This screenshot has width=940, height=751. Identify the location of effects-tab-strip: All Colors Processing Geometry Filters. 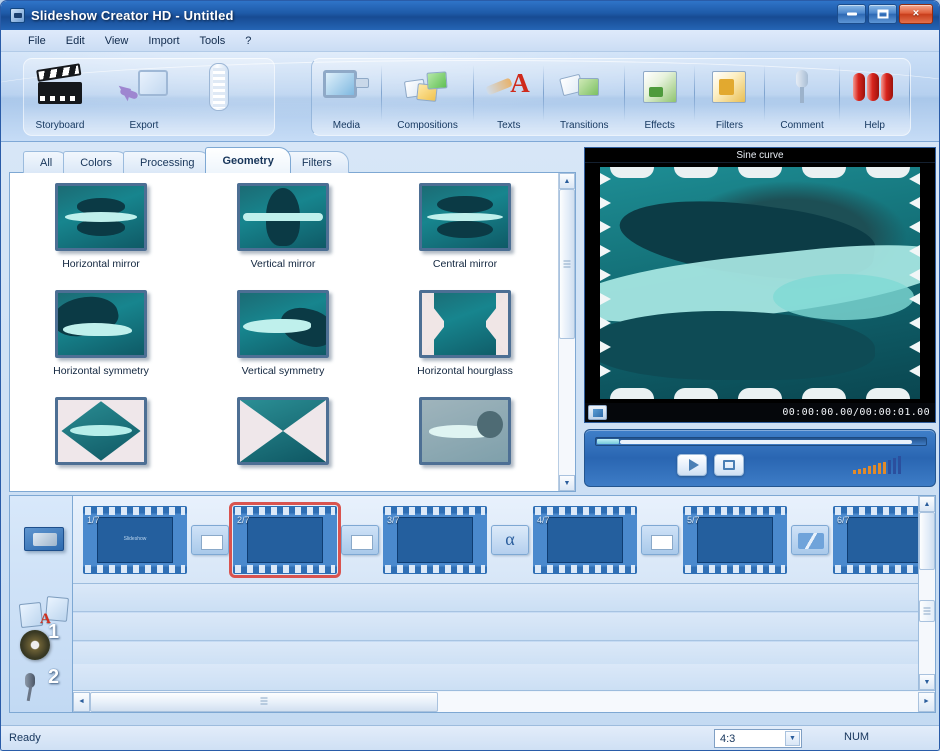
(292, 160).